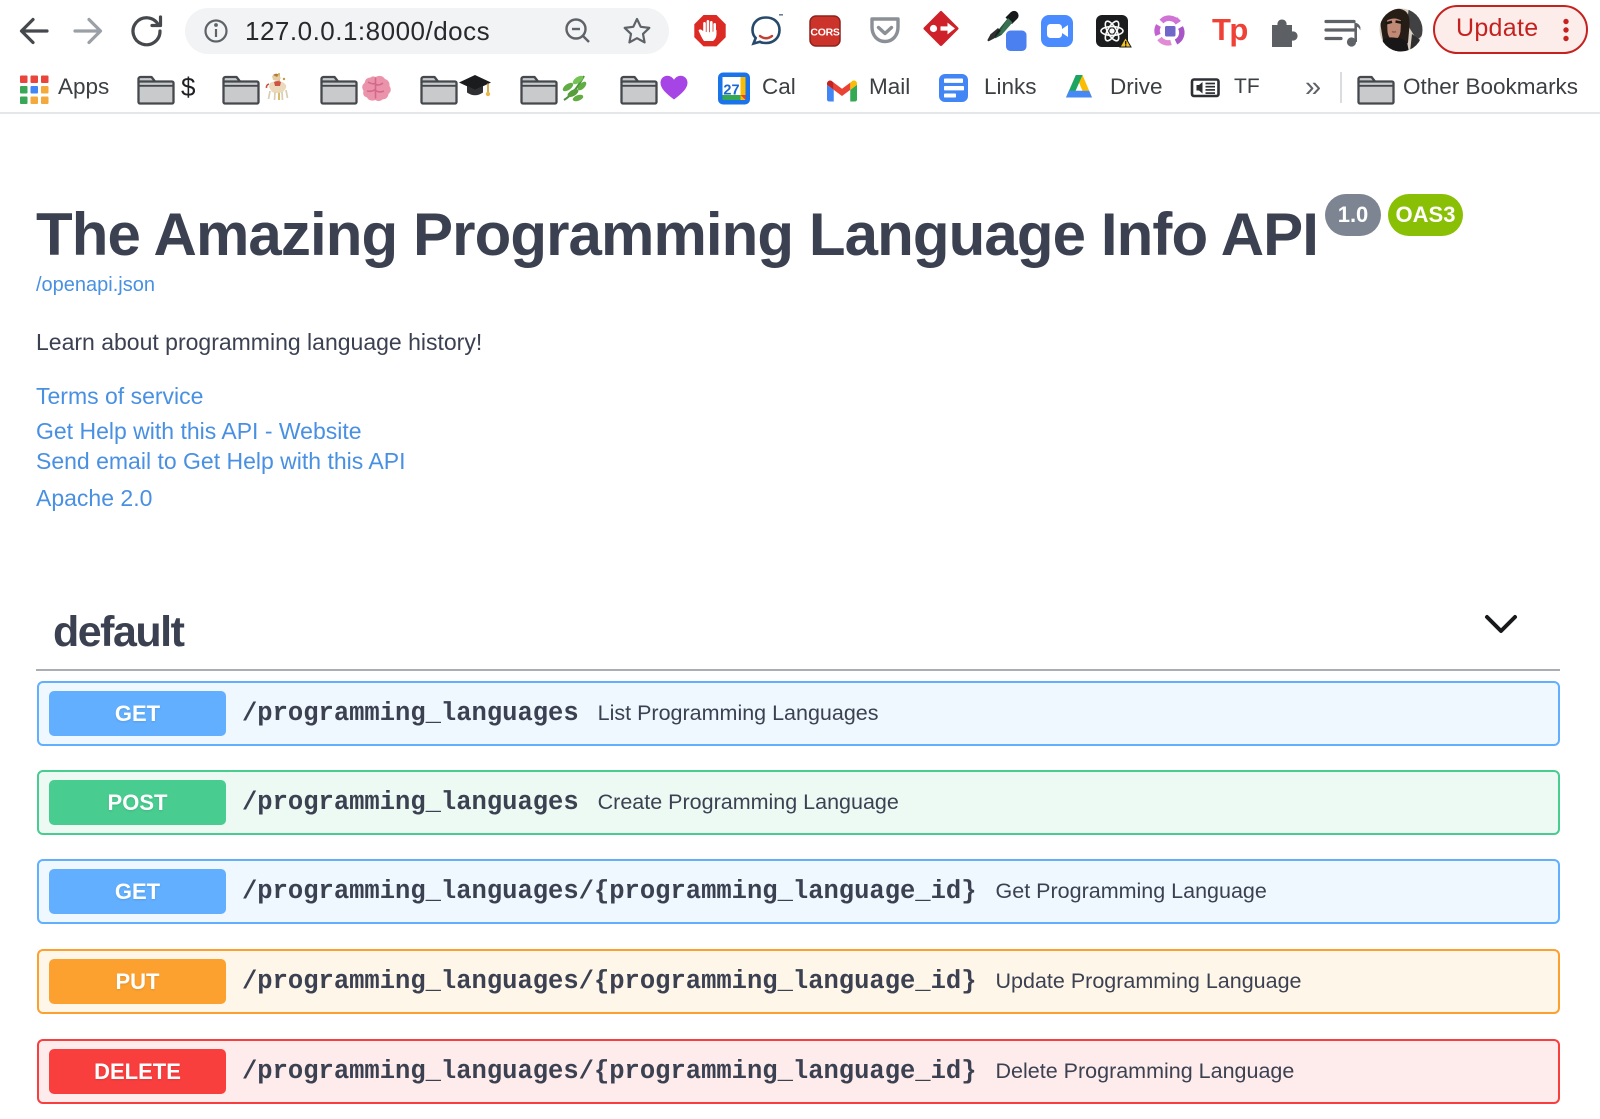  I want to click on svg-text: CORS, so click(824, 33).